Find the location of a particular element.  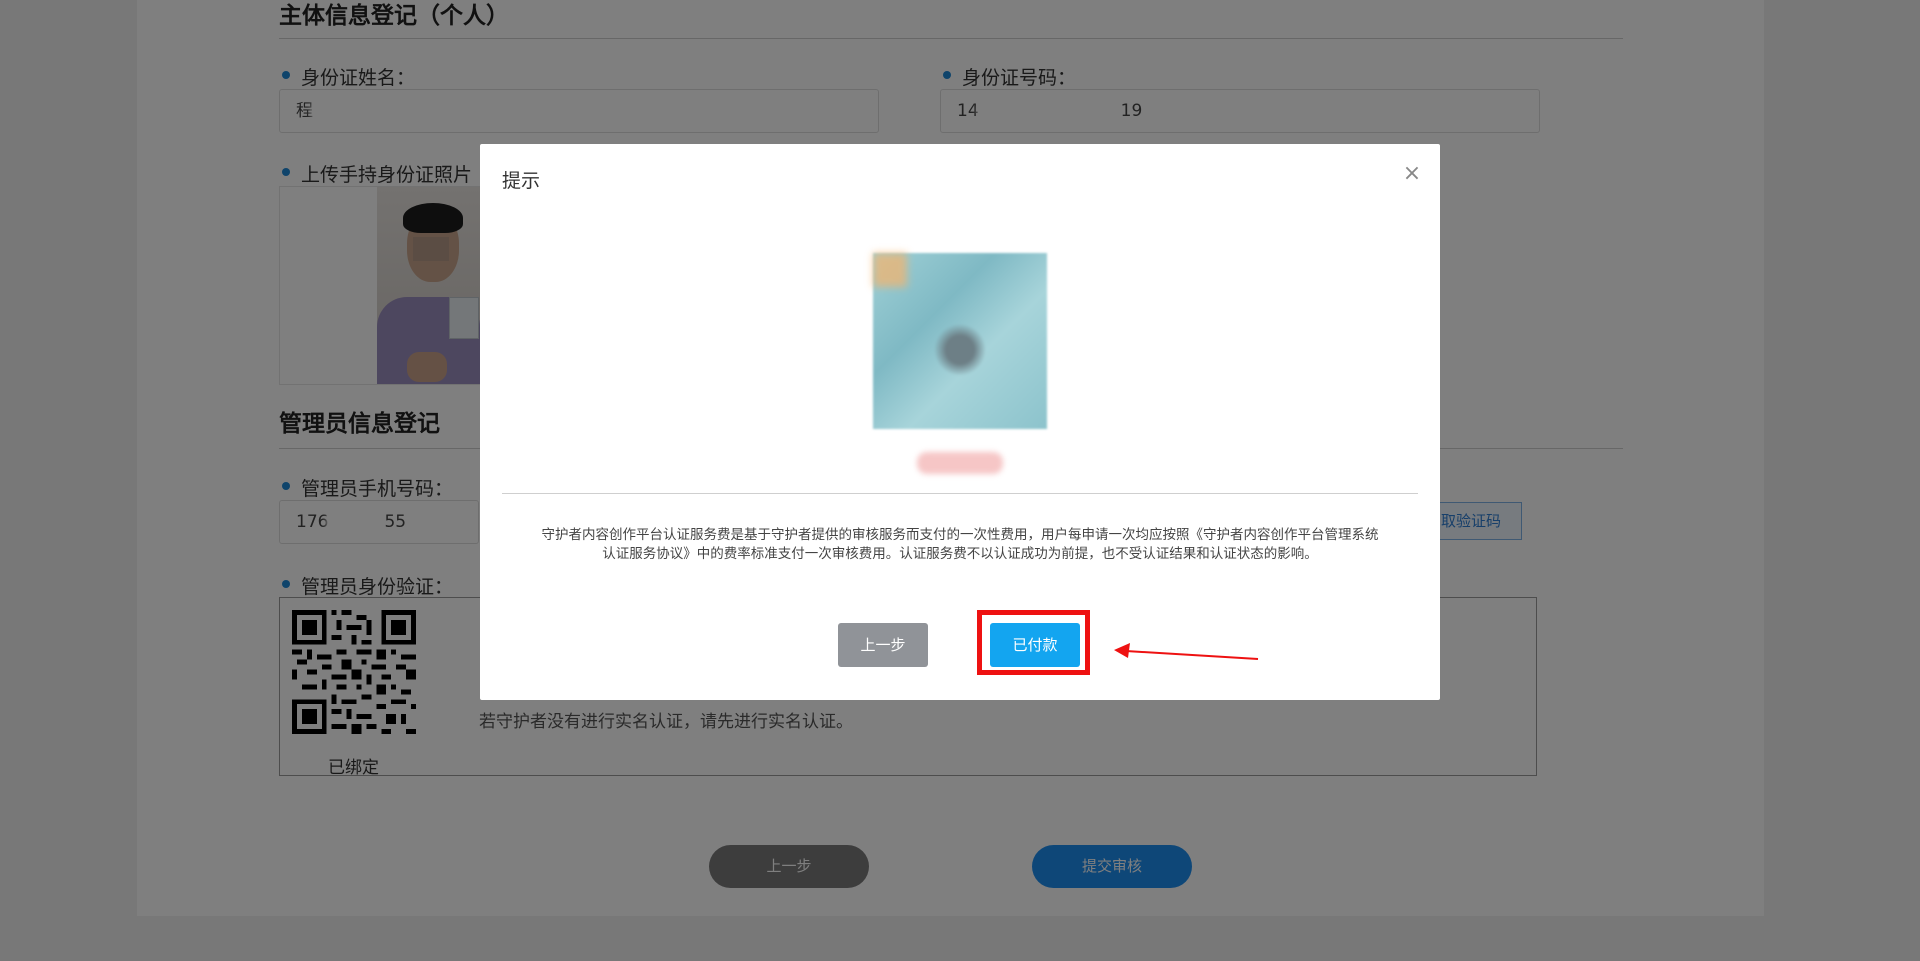

close-icon: × is located at coordinates (1412, 174).